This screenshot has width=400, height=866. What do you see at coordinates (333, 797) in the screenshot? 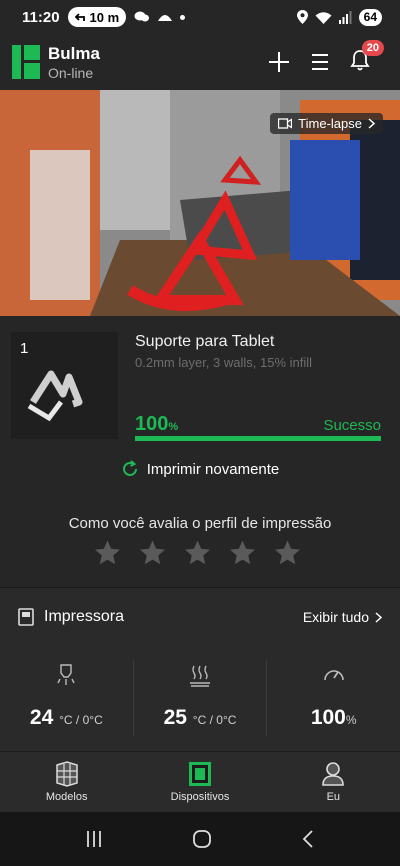
I see `nav-label: Eu` at bounding box center [333, 797].